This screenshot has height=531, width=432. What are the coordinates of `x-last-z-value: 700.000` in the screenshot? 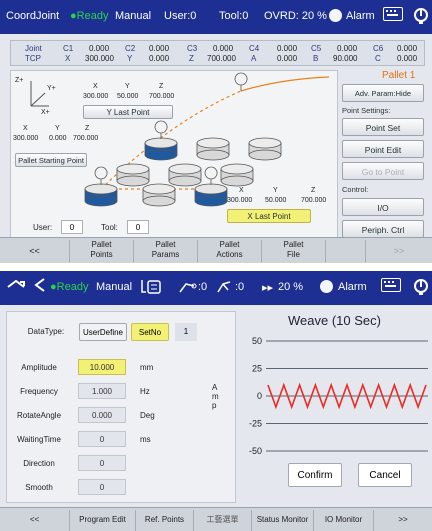 It's located at (314, 200).